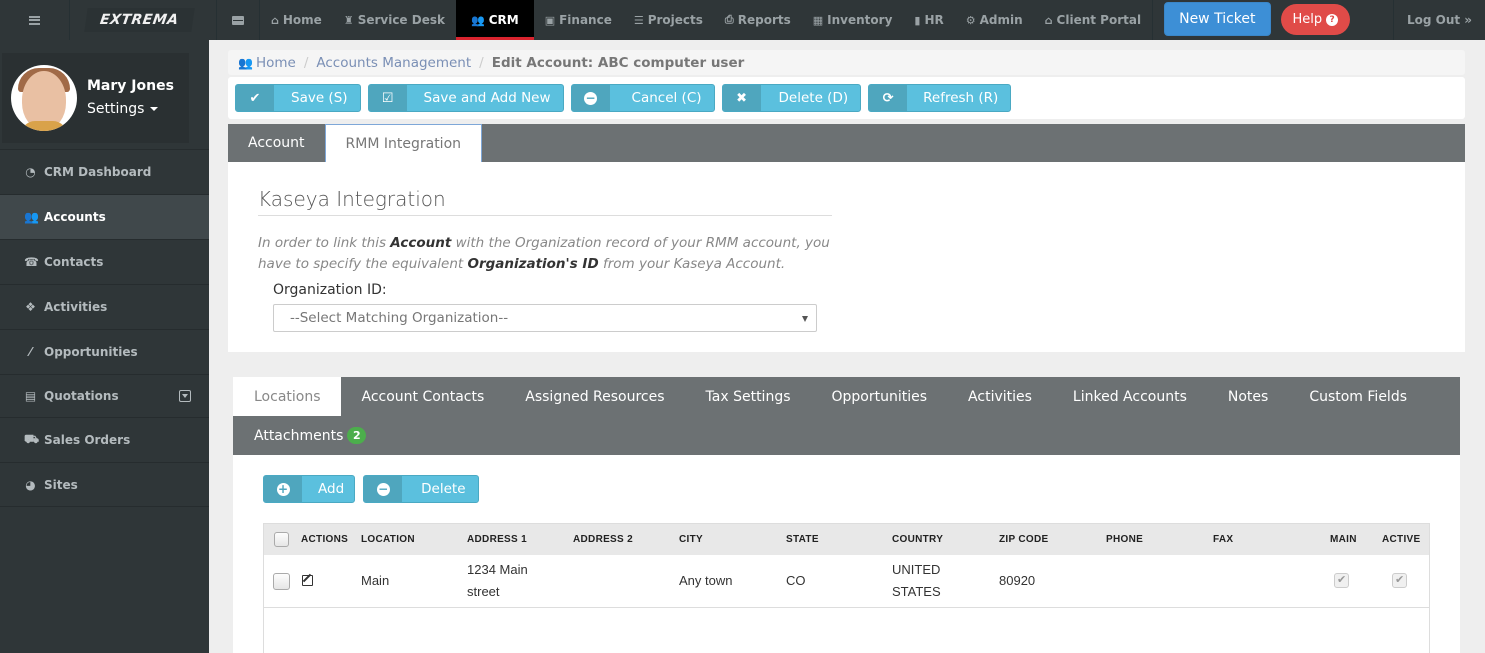 This screenshot has height=653, width=1485. What do you see at coordinates (1125, 539) in the screenshot?
I see `col-phone: PHONE` at bounding box center [1125, 539].